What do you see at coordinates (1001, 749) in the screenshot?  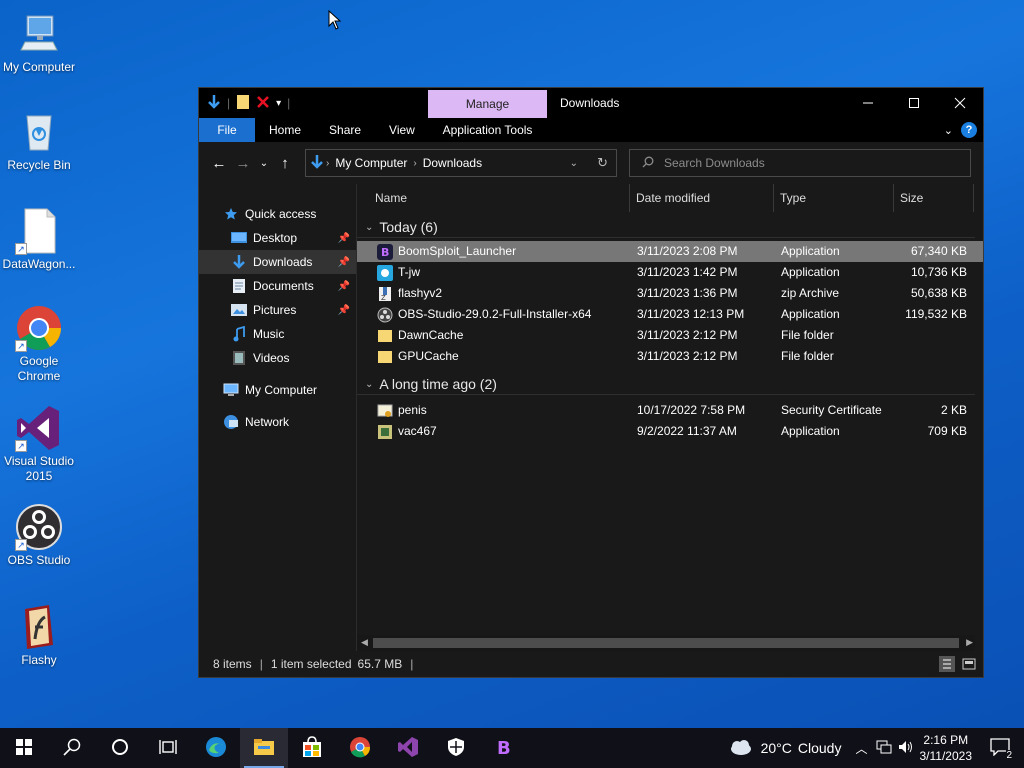 I see `notifications-icon: 2` at bounding box center [1001, 749].